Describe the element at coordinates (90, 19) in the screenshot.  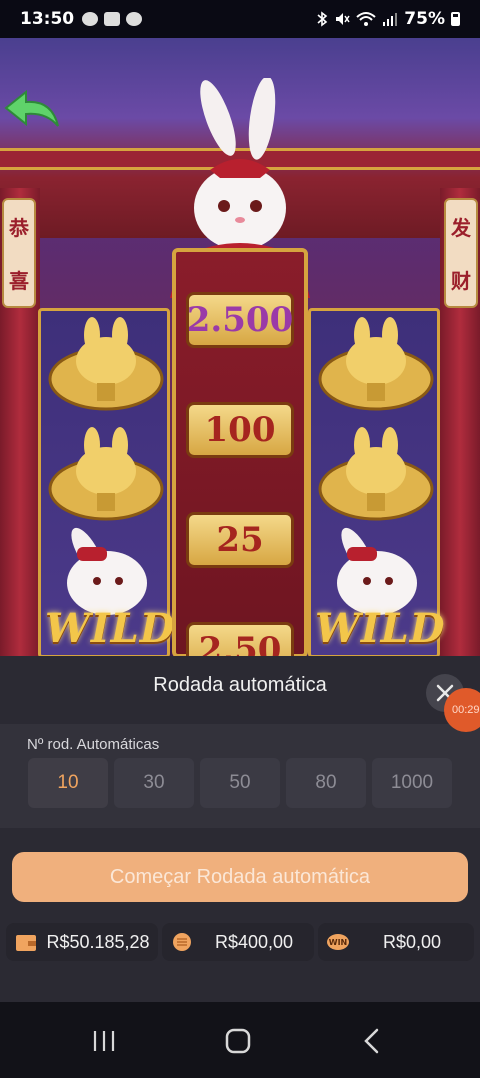
I see `face-icon` at that location.